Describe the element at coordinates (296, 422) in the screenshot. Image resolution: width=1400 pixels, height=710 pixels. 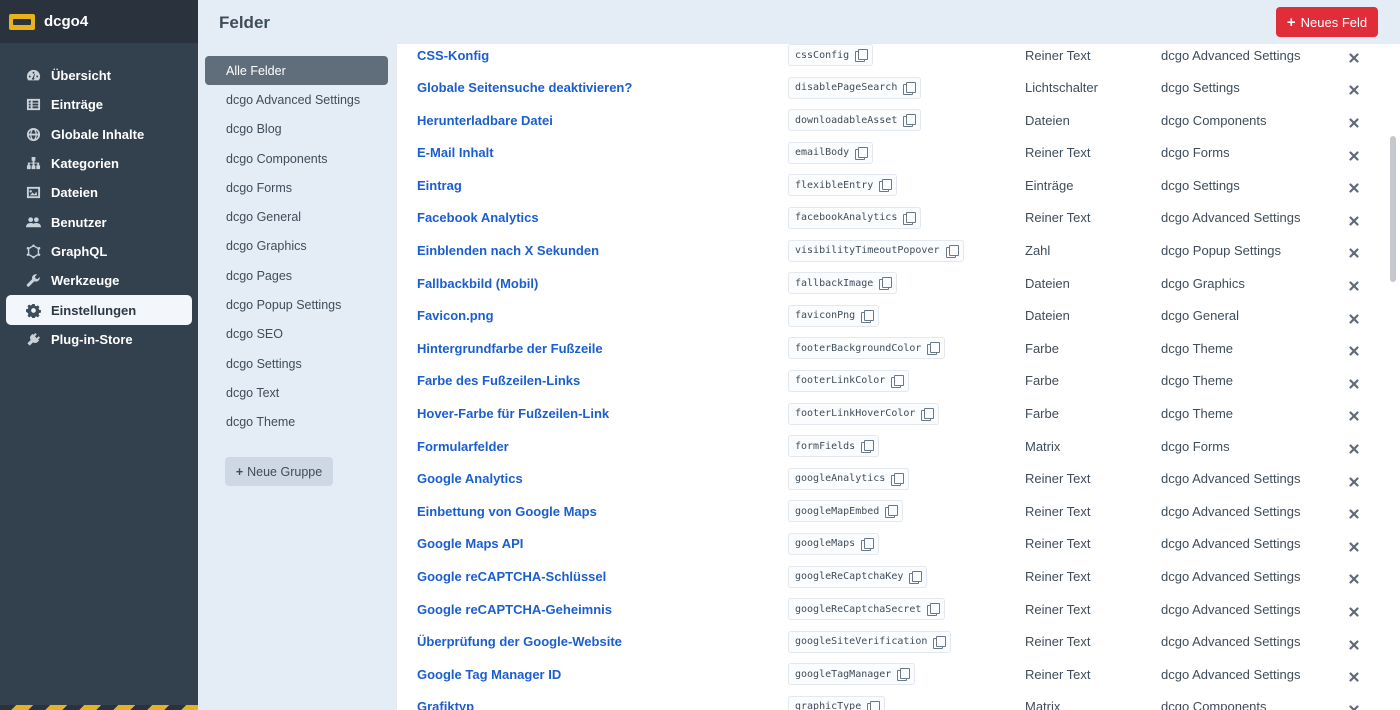
I see `group-item: dcgo Theme` at that location.